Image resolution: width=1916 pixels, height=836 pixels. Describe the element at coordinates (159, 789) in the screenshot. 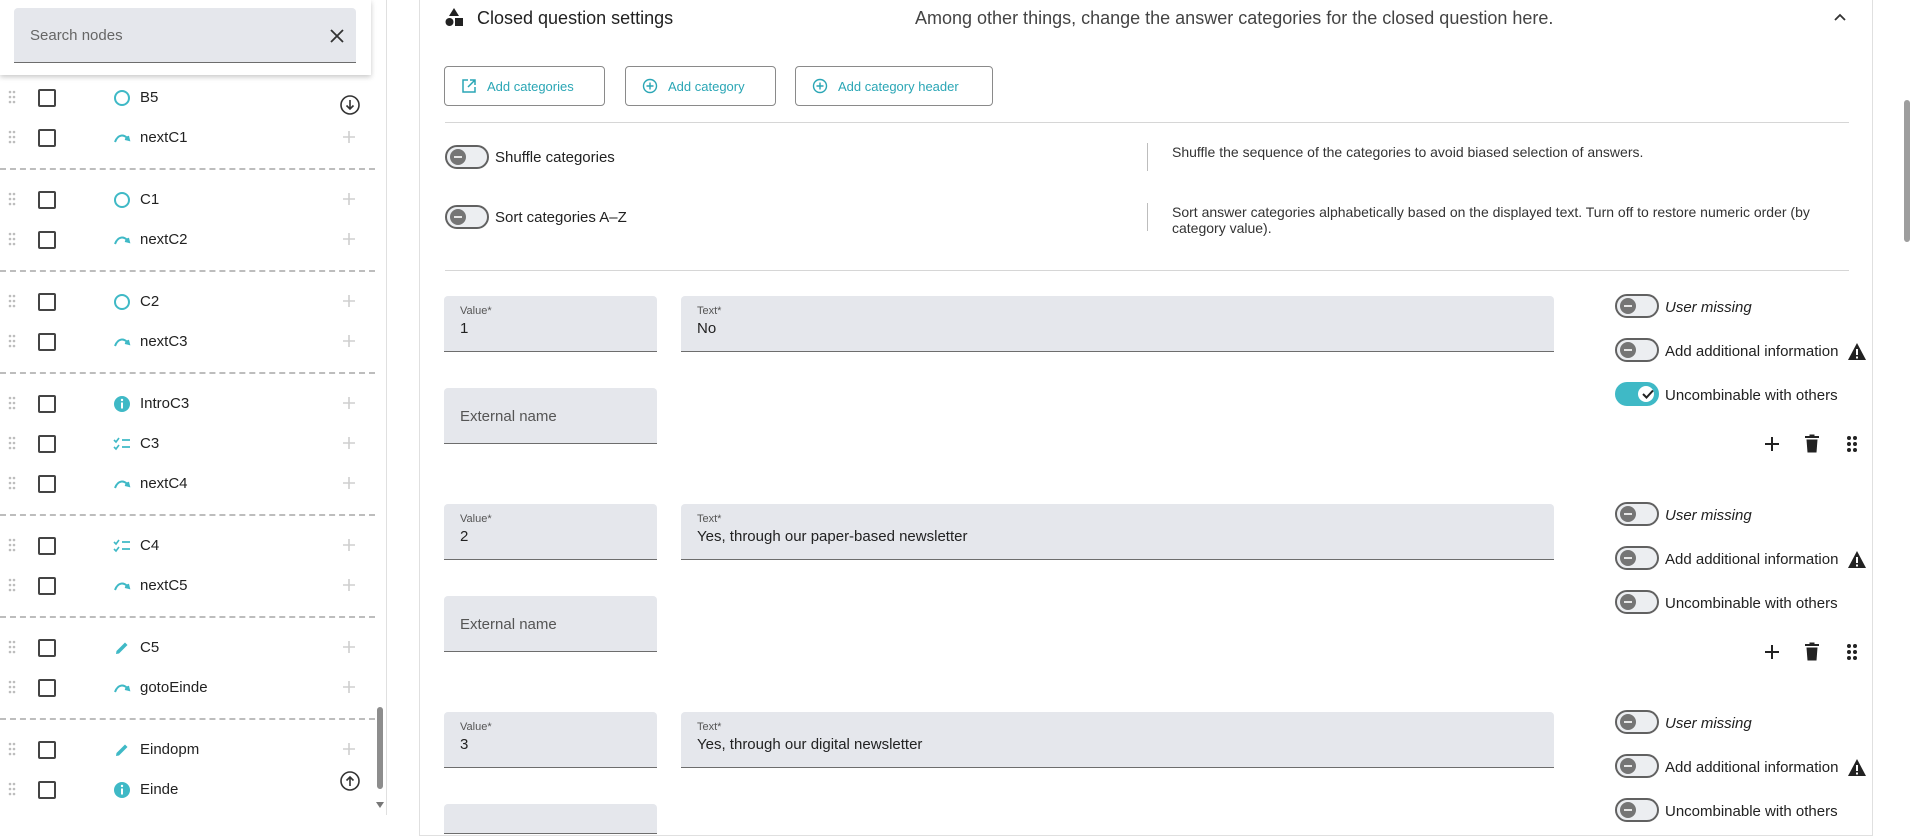

I see `node-label: Einde` at that location.